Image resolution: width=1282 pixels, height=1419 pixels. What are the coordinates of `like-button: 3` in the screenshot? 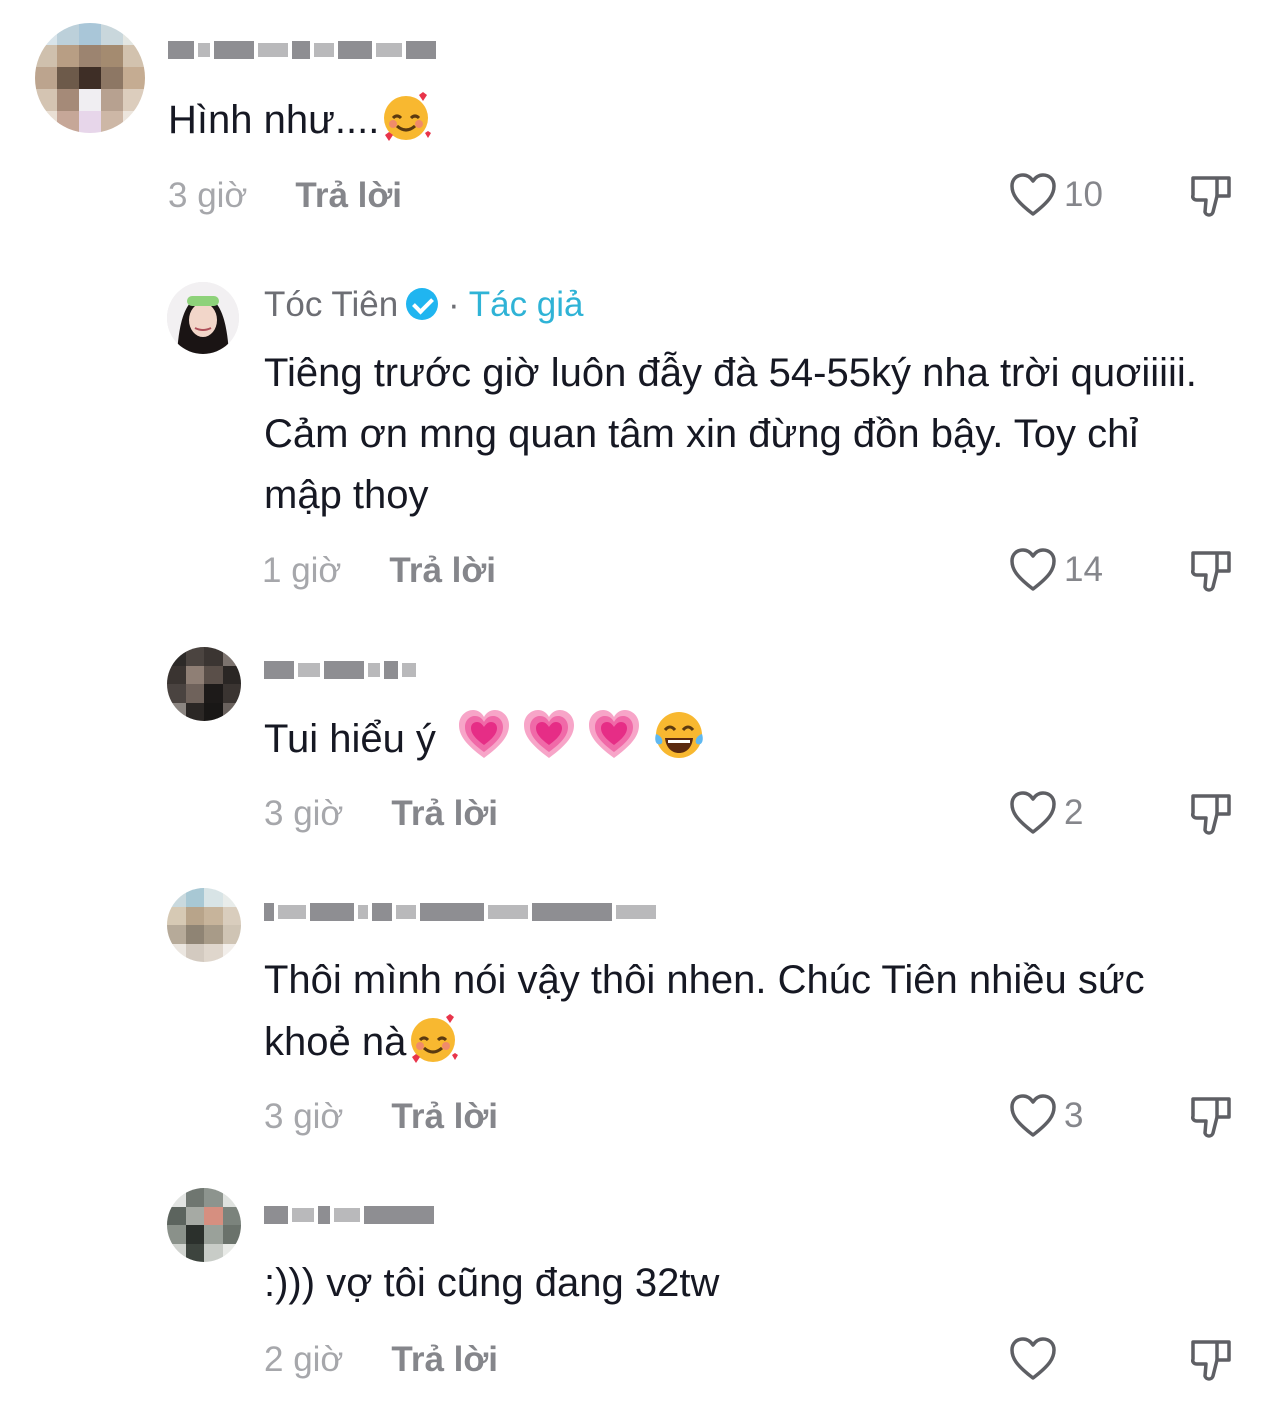 It's located at (1045, 1116).